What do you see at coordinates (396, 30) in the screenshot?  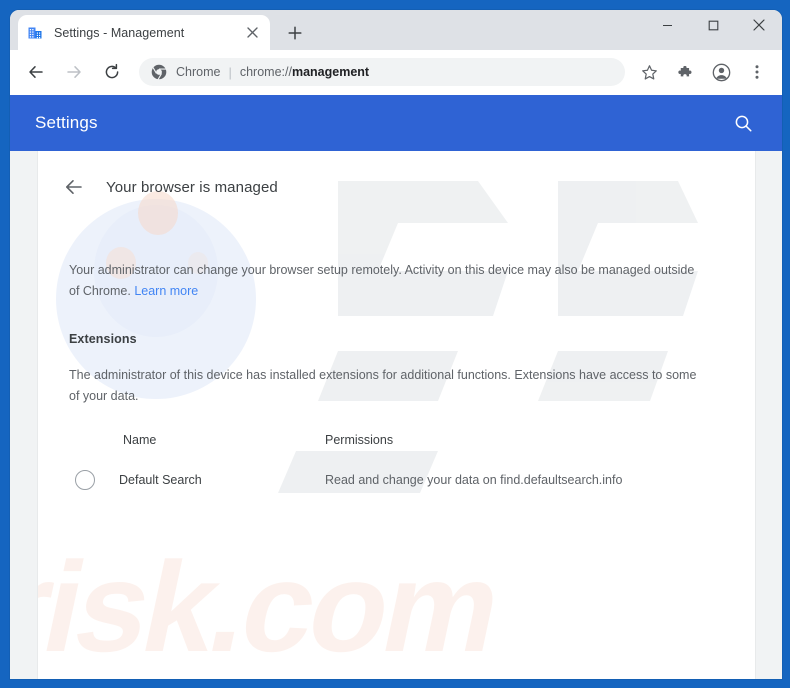 I see `tab-strip: Settings - Management` at bounding box center [396, 30].